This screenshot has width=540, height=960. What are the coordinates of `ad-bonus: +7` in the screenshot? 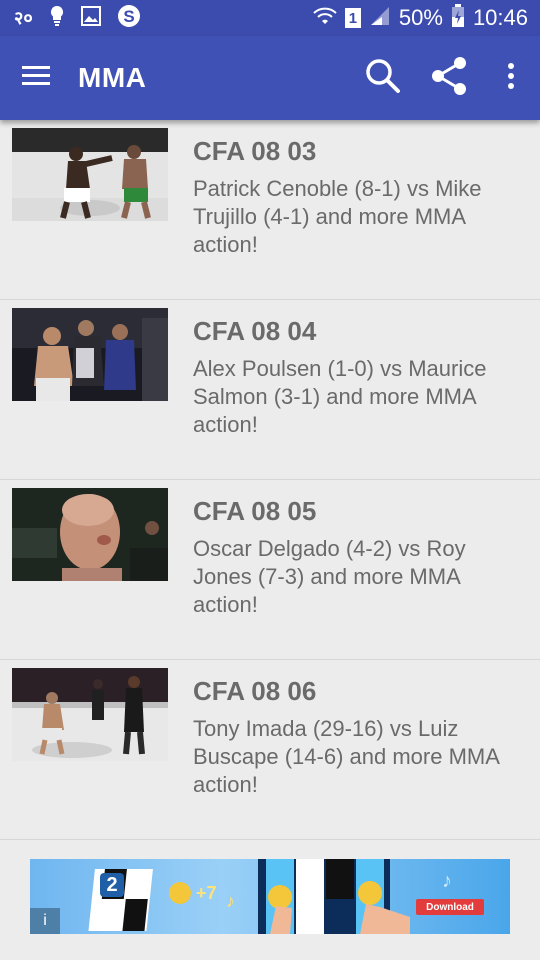 It's located at (206, 893).